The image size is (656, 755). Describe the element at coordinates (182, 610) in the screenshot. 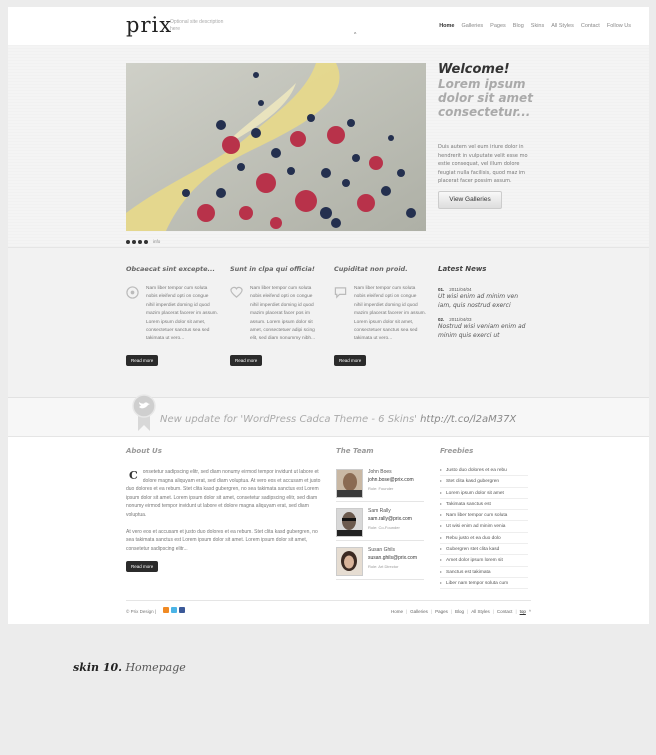

I see `facebook-icon` at that location.